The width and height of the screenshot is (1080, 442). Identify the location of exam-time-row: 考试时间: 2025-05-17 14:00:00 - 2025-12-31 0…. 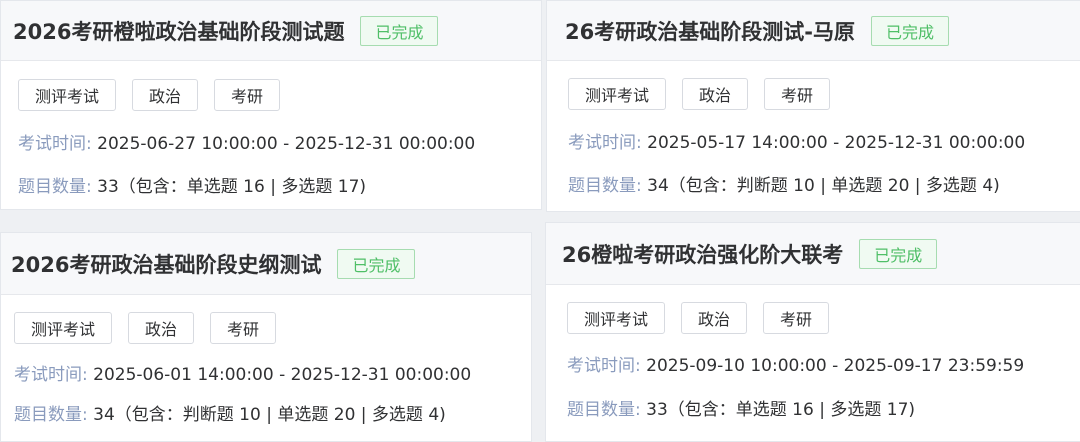
(796, 140).